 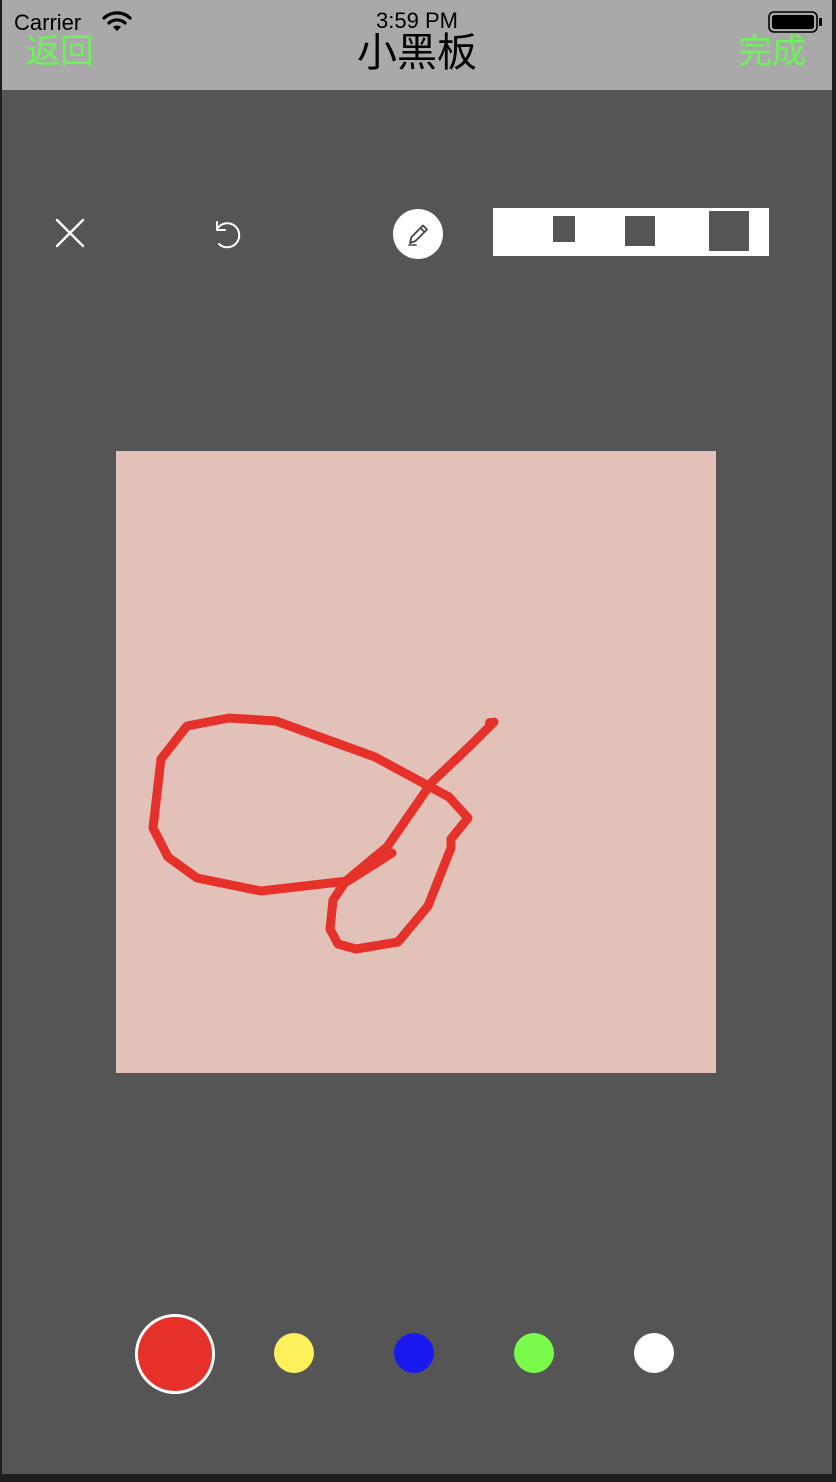 What do you see at coordinates (175, 1354) in the screenshot?
I see `color-swatch-red` at bounding box center [175, 1354].